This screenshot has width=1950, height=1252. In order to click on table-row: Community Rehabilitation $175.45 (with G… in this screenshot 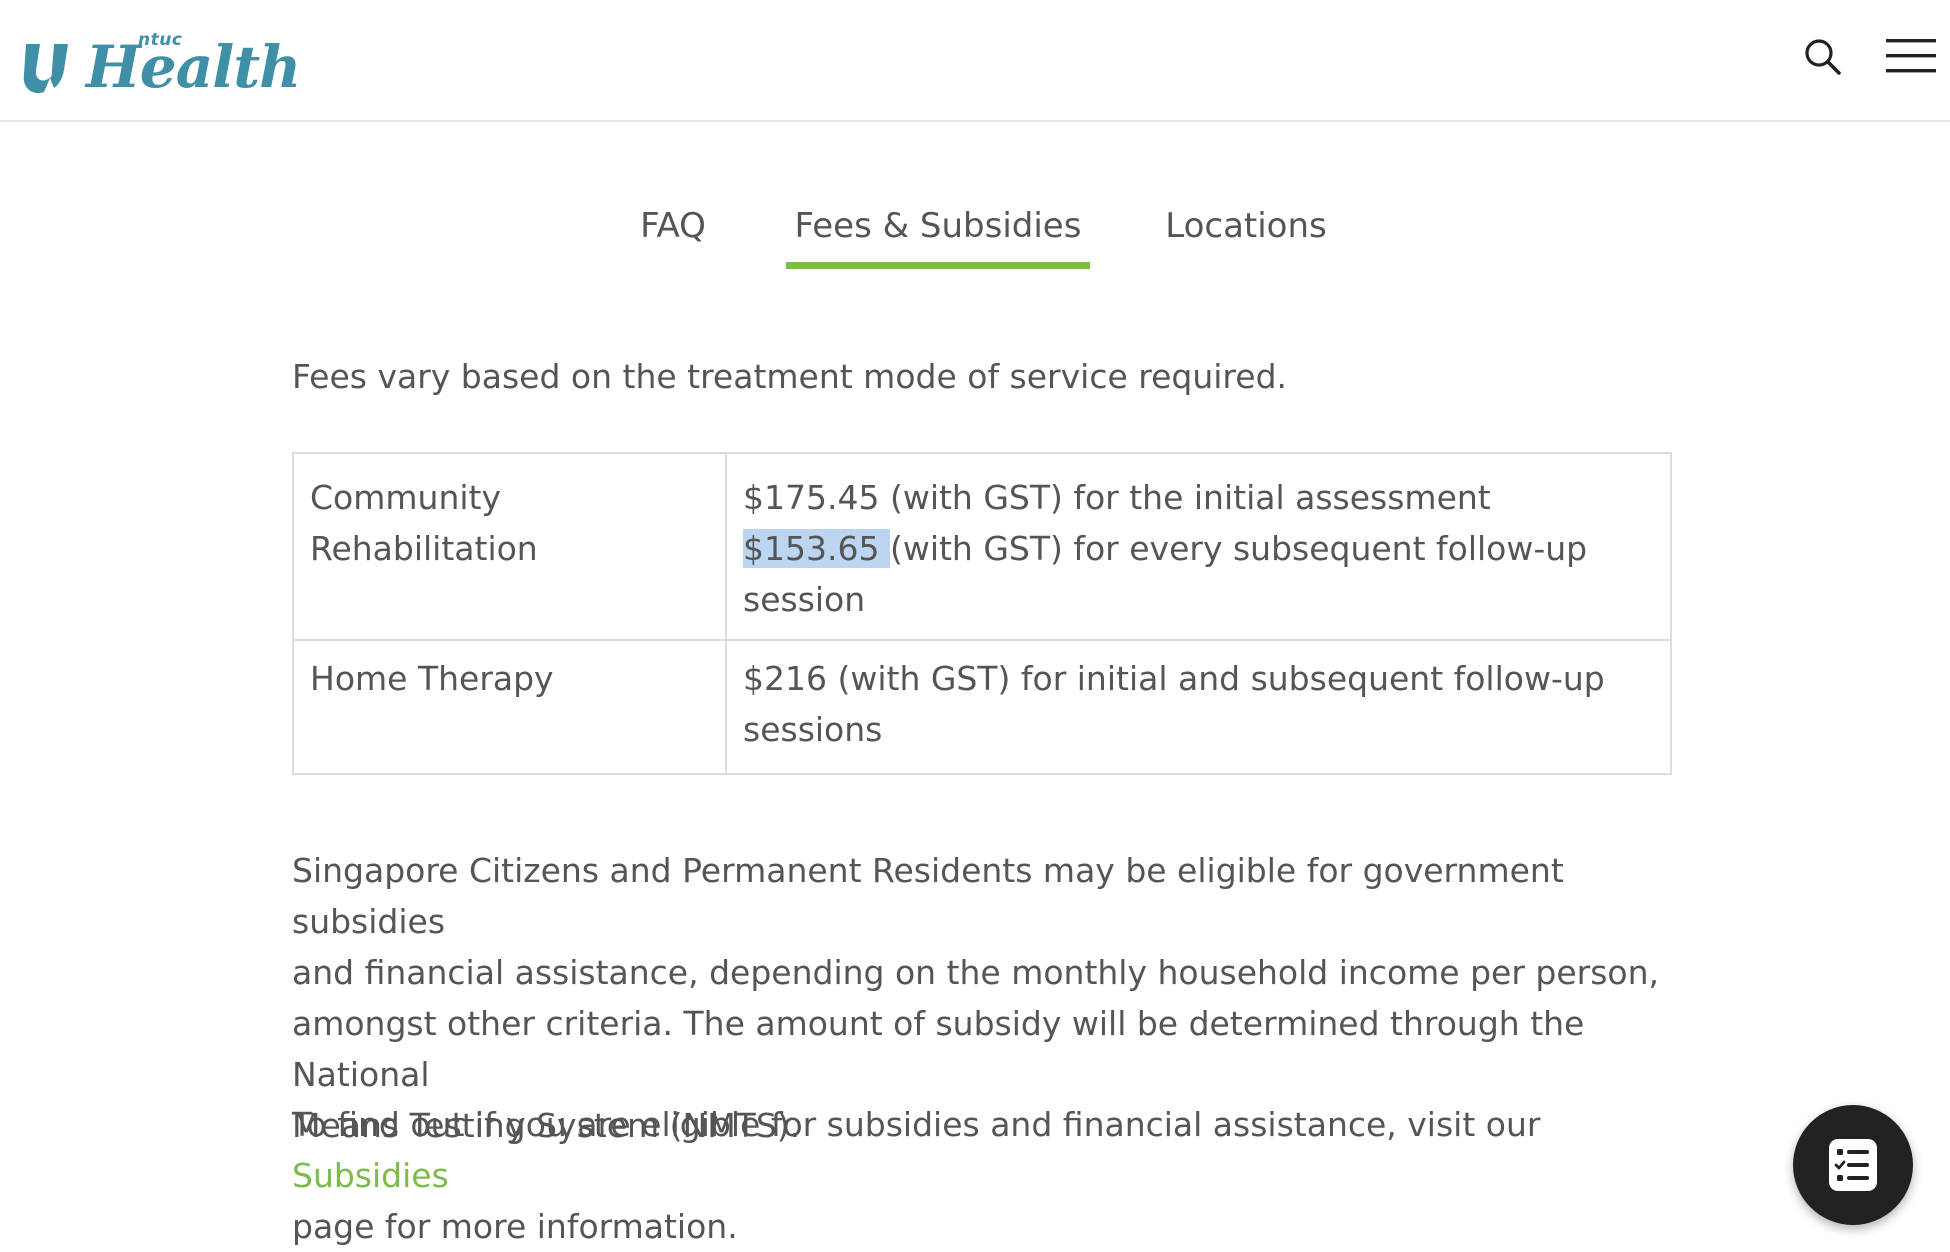, I will do `click(982, 546)`.